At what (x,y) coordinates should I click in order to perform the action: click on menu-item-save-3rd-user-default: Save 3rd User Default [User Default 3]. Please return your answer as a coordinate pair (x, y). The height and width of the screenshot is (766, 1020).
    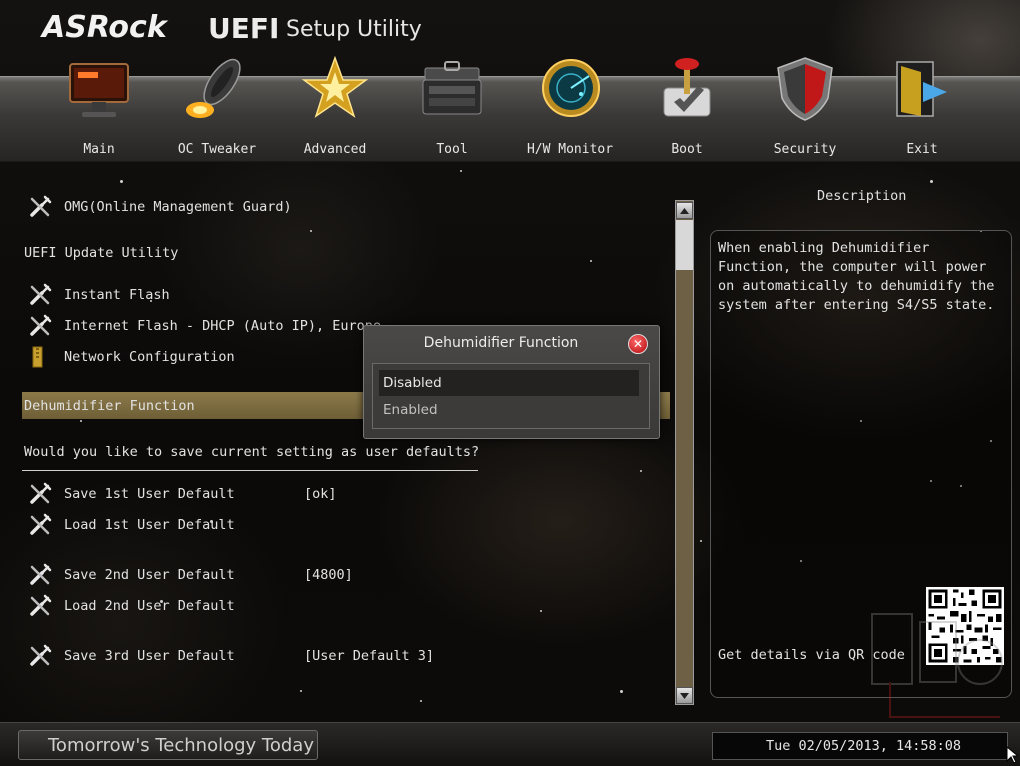
    Looking at the image, I should click on (231, 656).